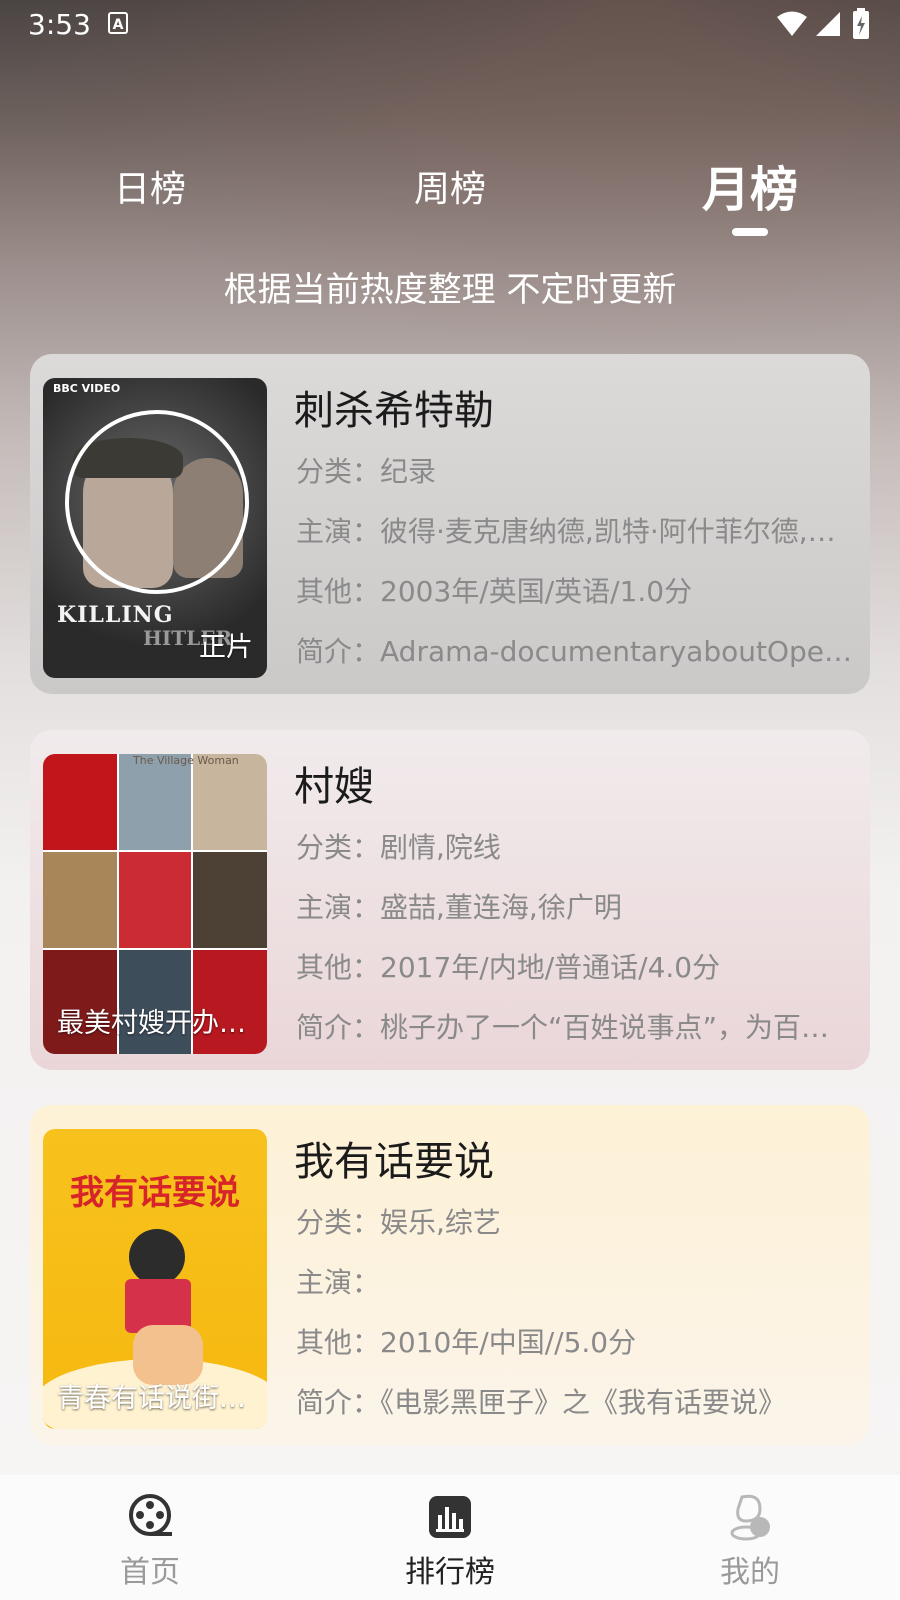  What do you see at coordinates (394, 411) in the screenshot?
I see `movie-title: 刺杀希特勒` at bounding box center [394, 411].